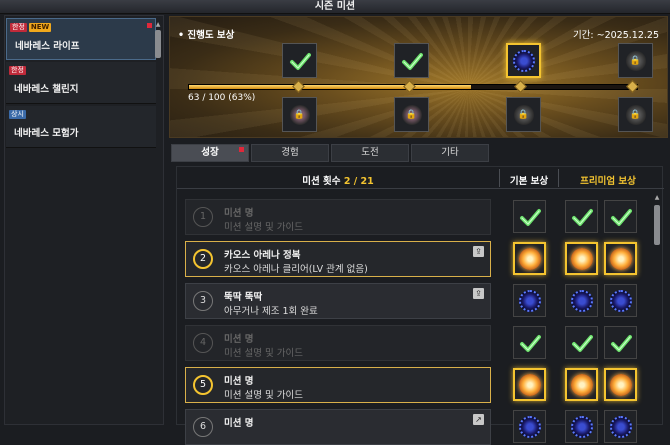  I want to click on tag-badge: NEW, so click(40, 27).